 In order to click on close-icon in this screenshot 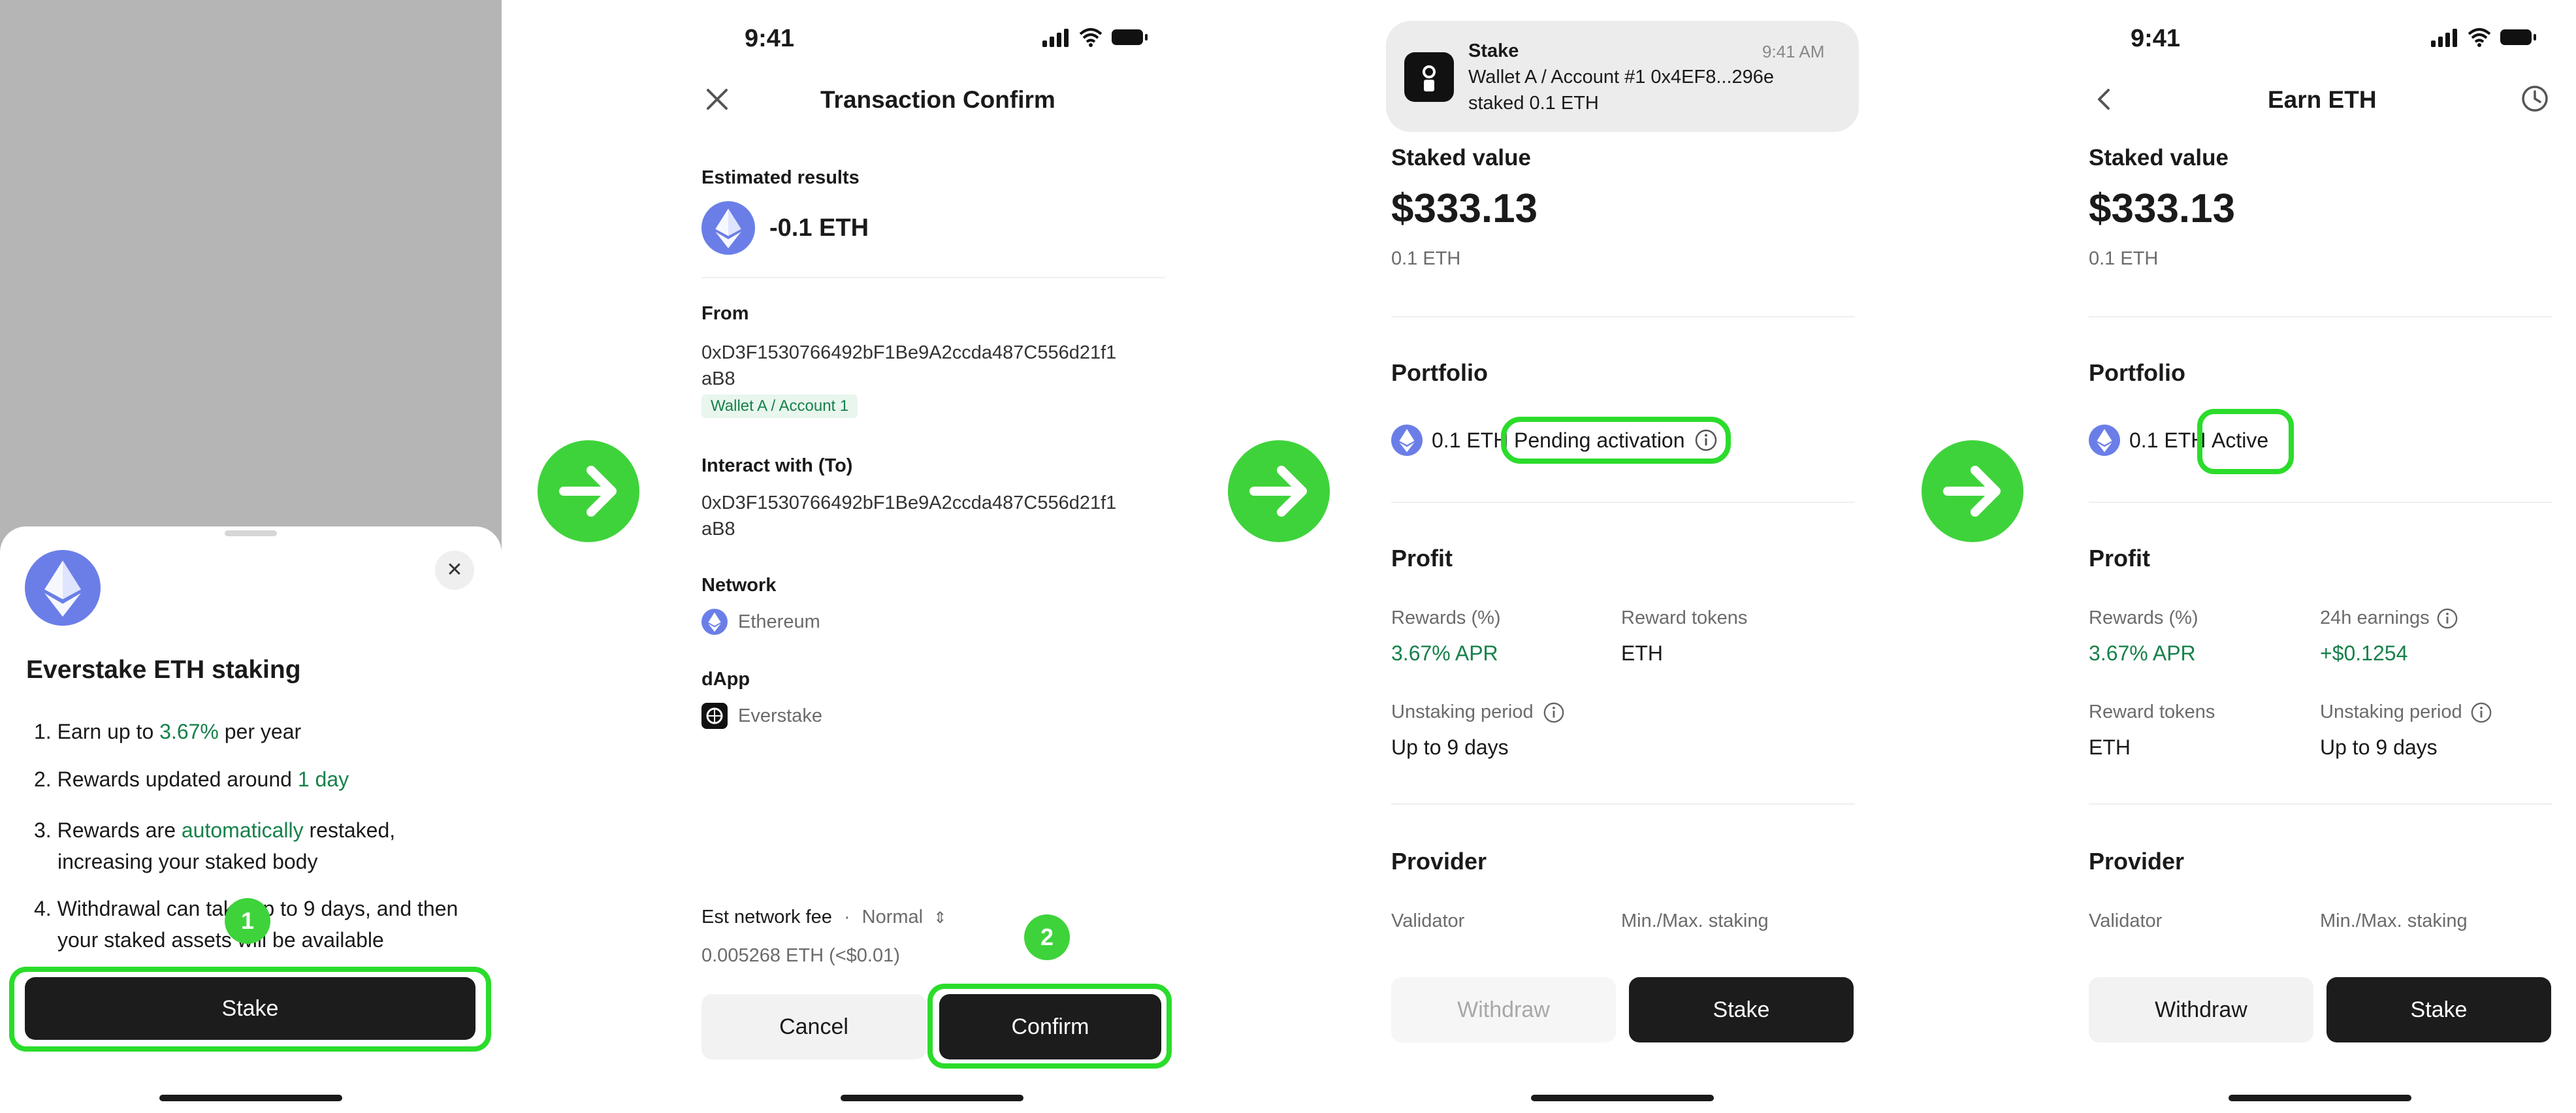, I will do `click(718, 99)`.